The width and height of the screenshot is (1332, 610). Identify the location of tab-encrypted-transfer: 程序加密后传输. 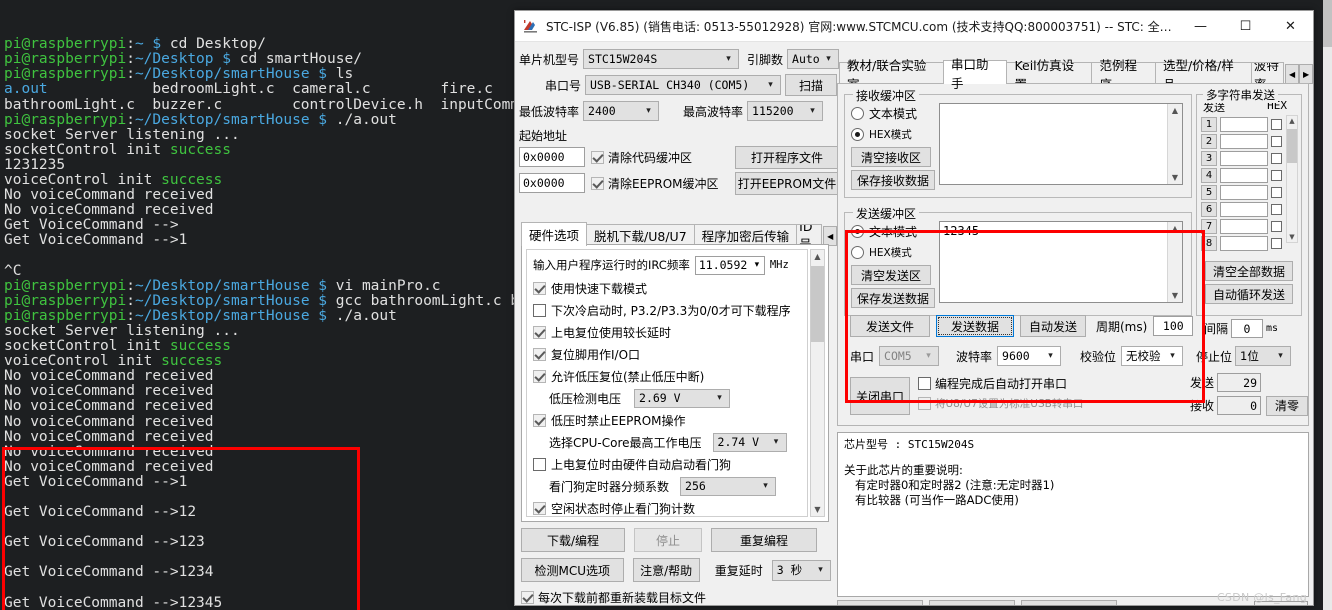
(745, 235).